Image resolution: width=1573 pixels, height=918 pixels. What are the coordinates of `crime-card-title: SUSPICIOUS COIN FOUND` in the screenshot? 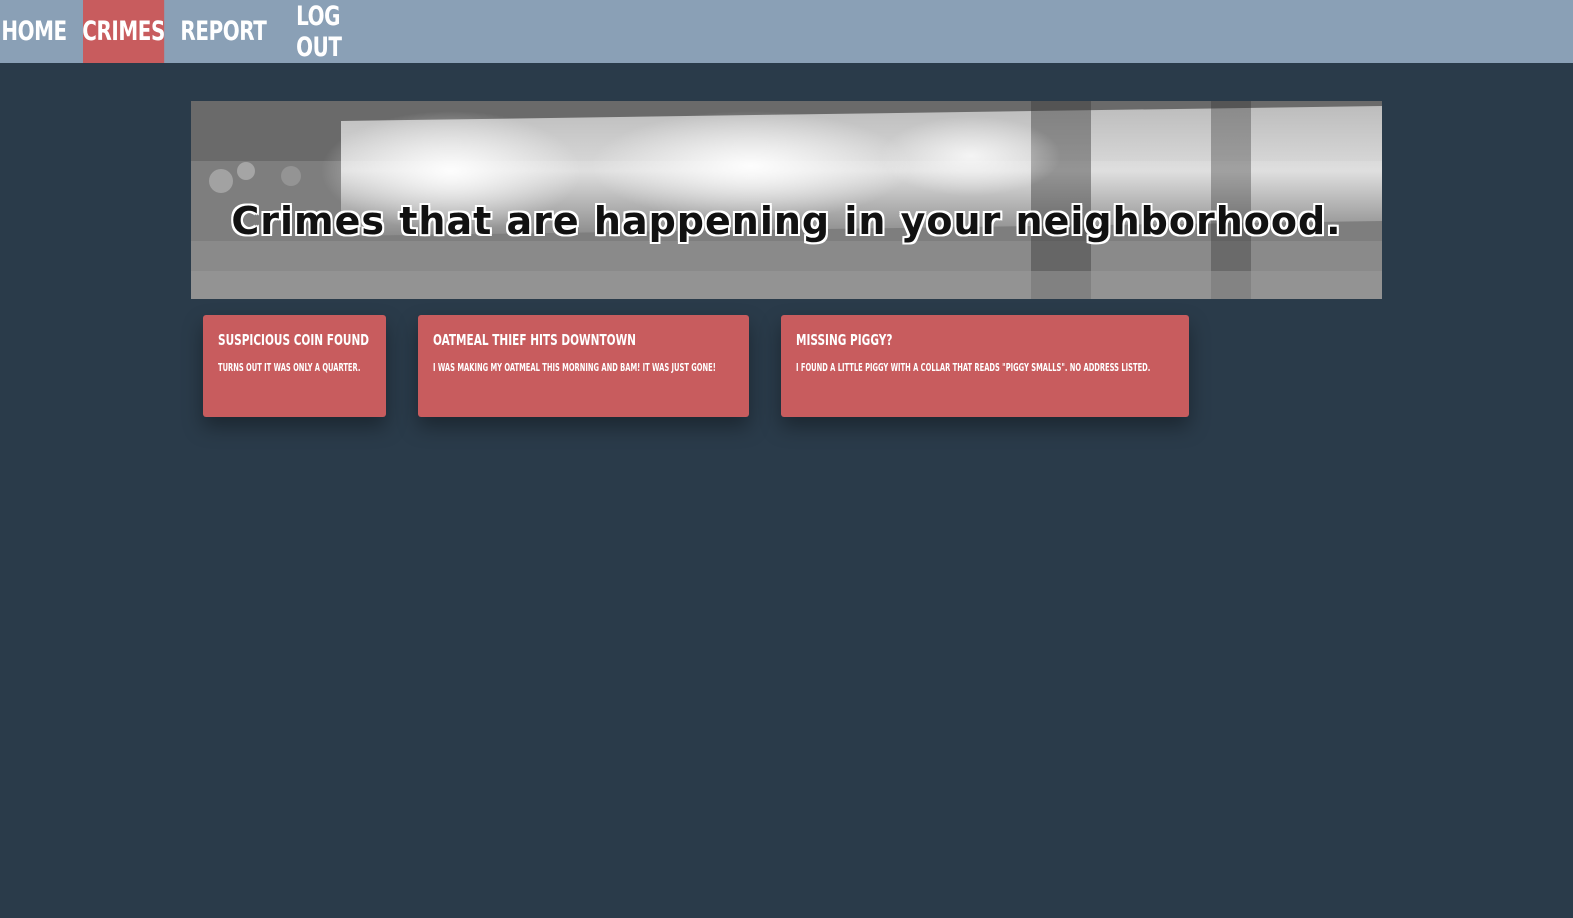 It's located at (294, 340).